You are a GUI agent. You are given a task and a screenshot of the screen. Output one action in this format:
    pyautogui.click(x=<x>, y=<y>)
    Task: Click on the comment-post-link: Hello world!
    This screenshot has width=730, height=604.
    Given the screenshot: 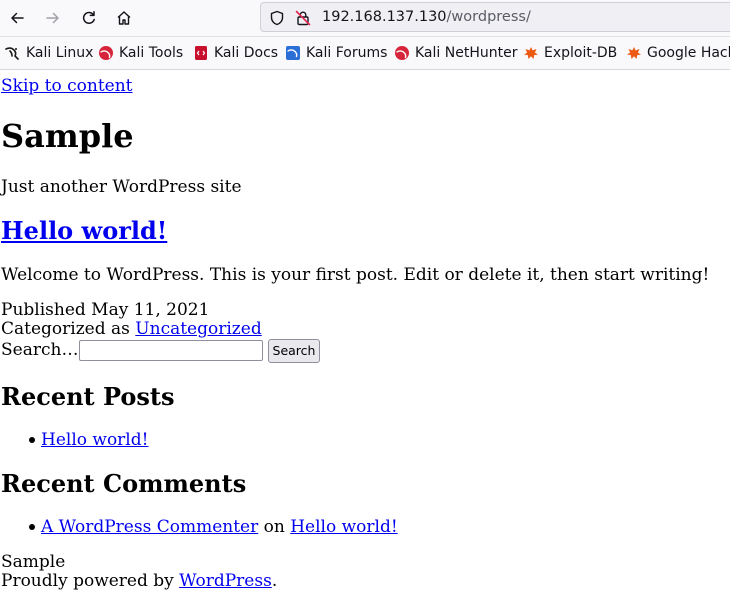 What is the action you would take?
    pyautogui.click(x=343, y=527)
    